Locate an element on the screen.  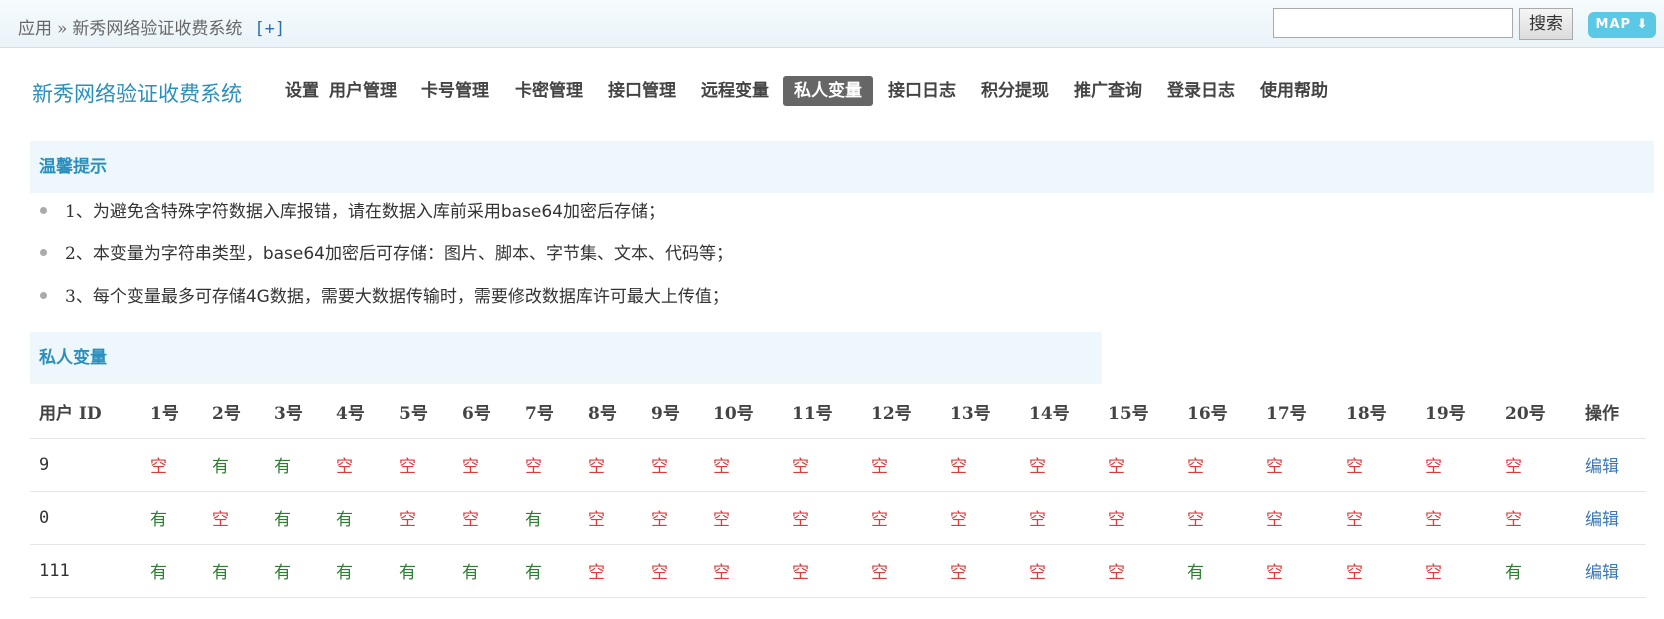
tip-text: 2、本变量为字符串类型， is located at coordinates (164, 254).